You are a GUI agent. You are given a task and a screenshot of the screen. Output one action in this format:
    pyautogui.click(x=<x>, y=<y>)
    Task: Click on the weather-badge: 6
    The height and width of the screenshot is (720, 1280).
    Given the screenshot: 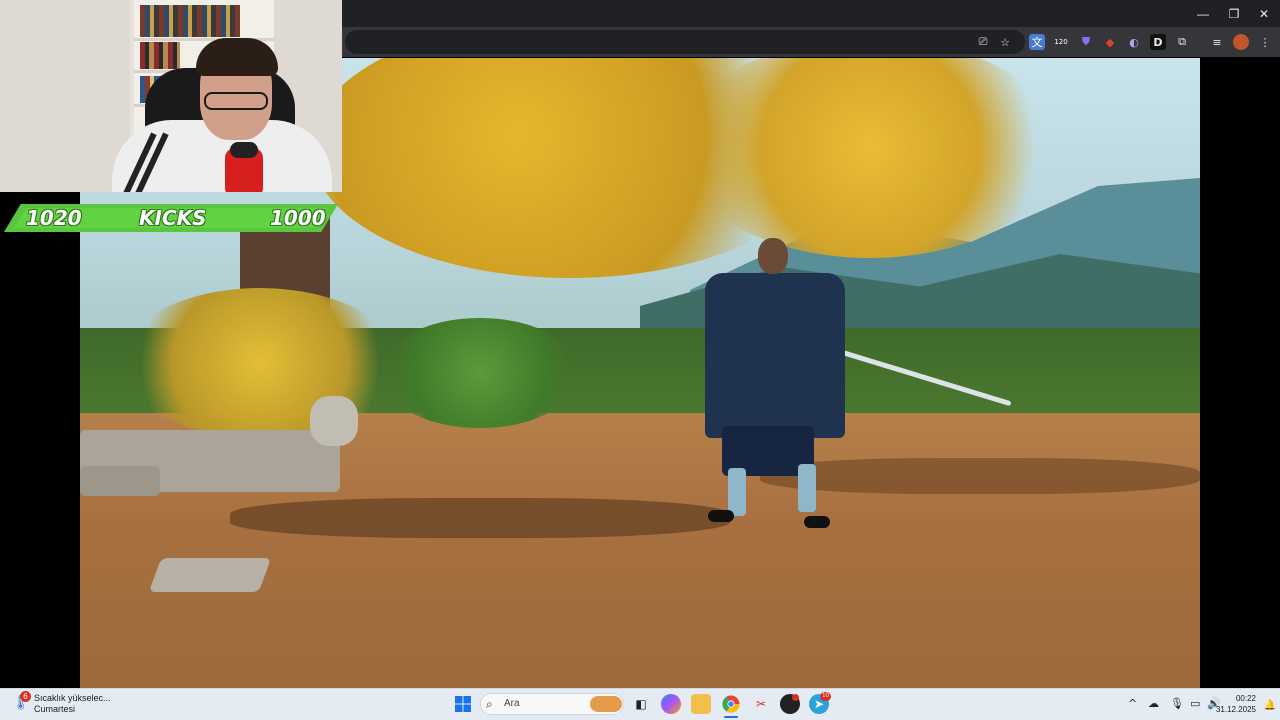 What is the action you would take?
    pyautogui.click(x=25, y=696)
    